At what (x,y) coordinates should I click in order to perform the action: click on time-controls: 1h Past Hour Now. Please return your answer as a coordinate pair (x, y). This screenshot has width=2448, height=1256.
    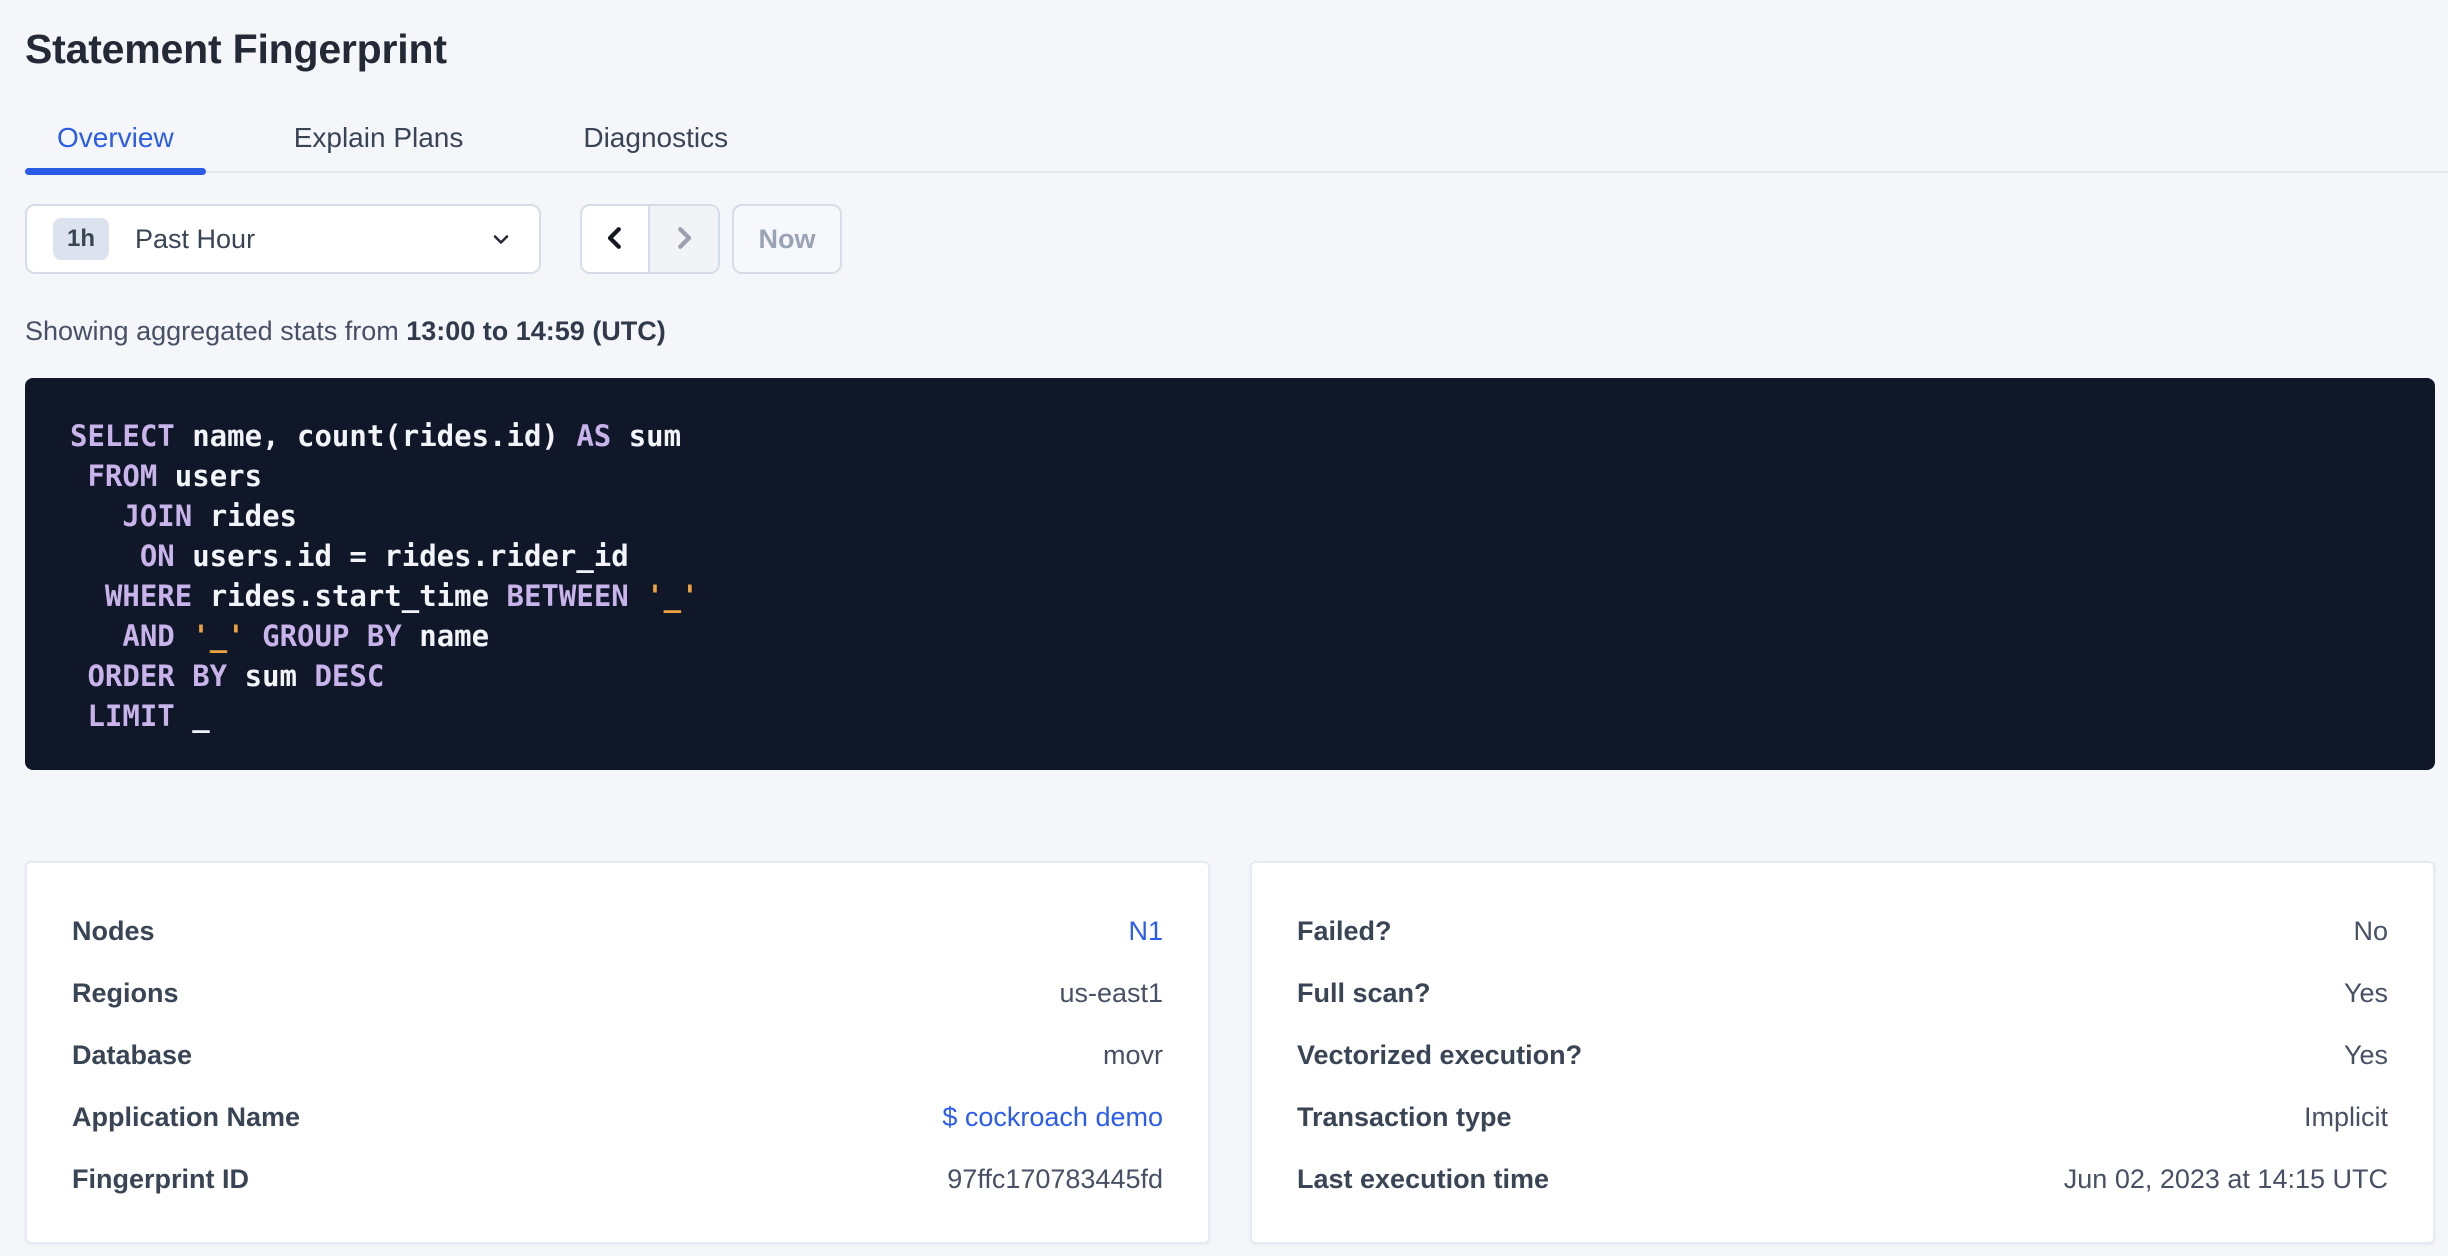
    Looking at the image, I should click on (1236, 239).